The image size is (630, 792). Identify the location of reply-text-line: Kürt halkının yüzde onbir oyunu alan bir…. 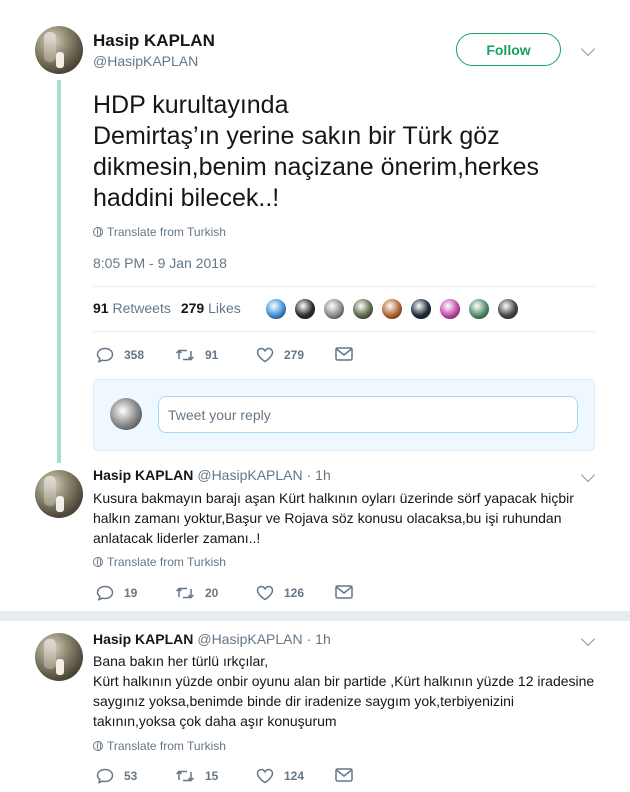
(344, 681).